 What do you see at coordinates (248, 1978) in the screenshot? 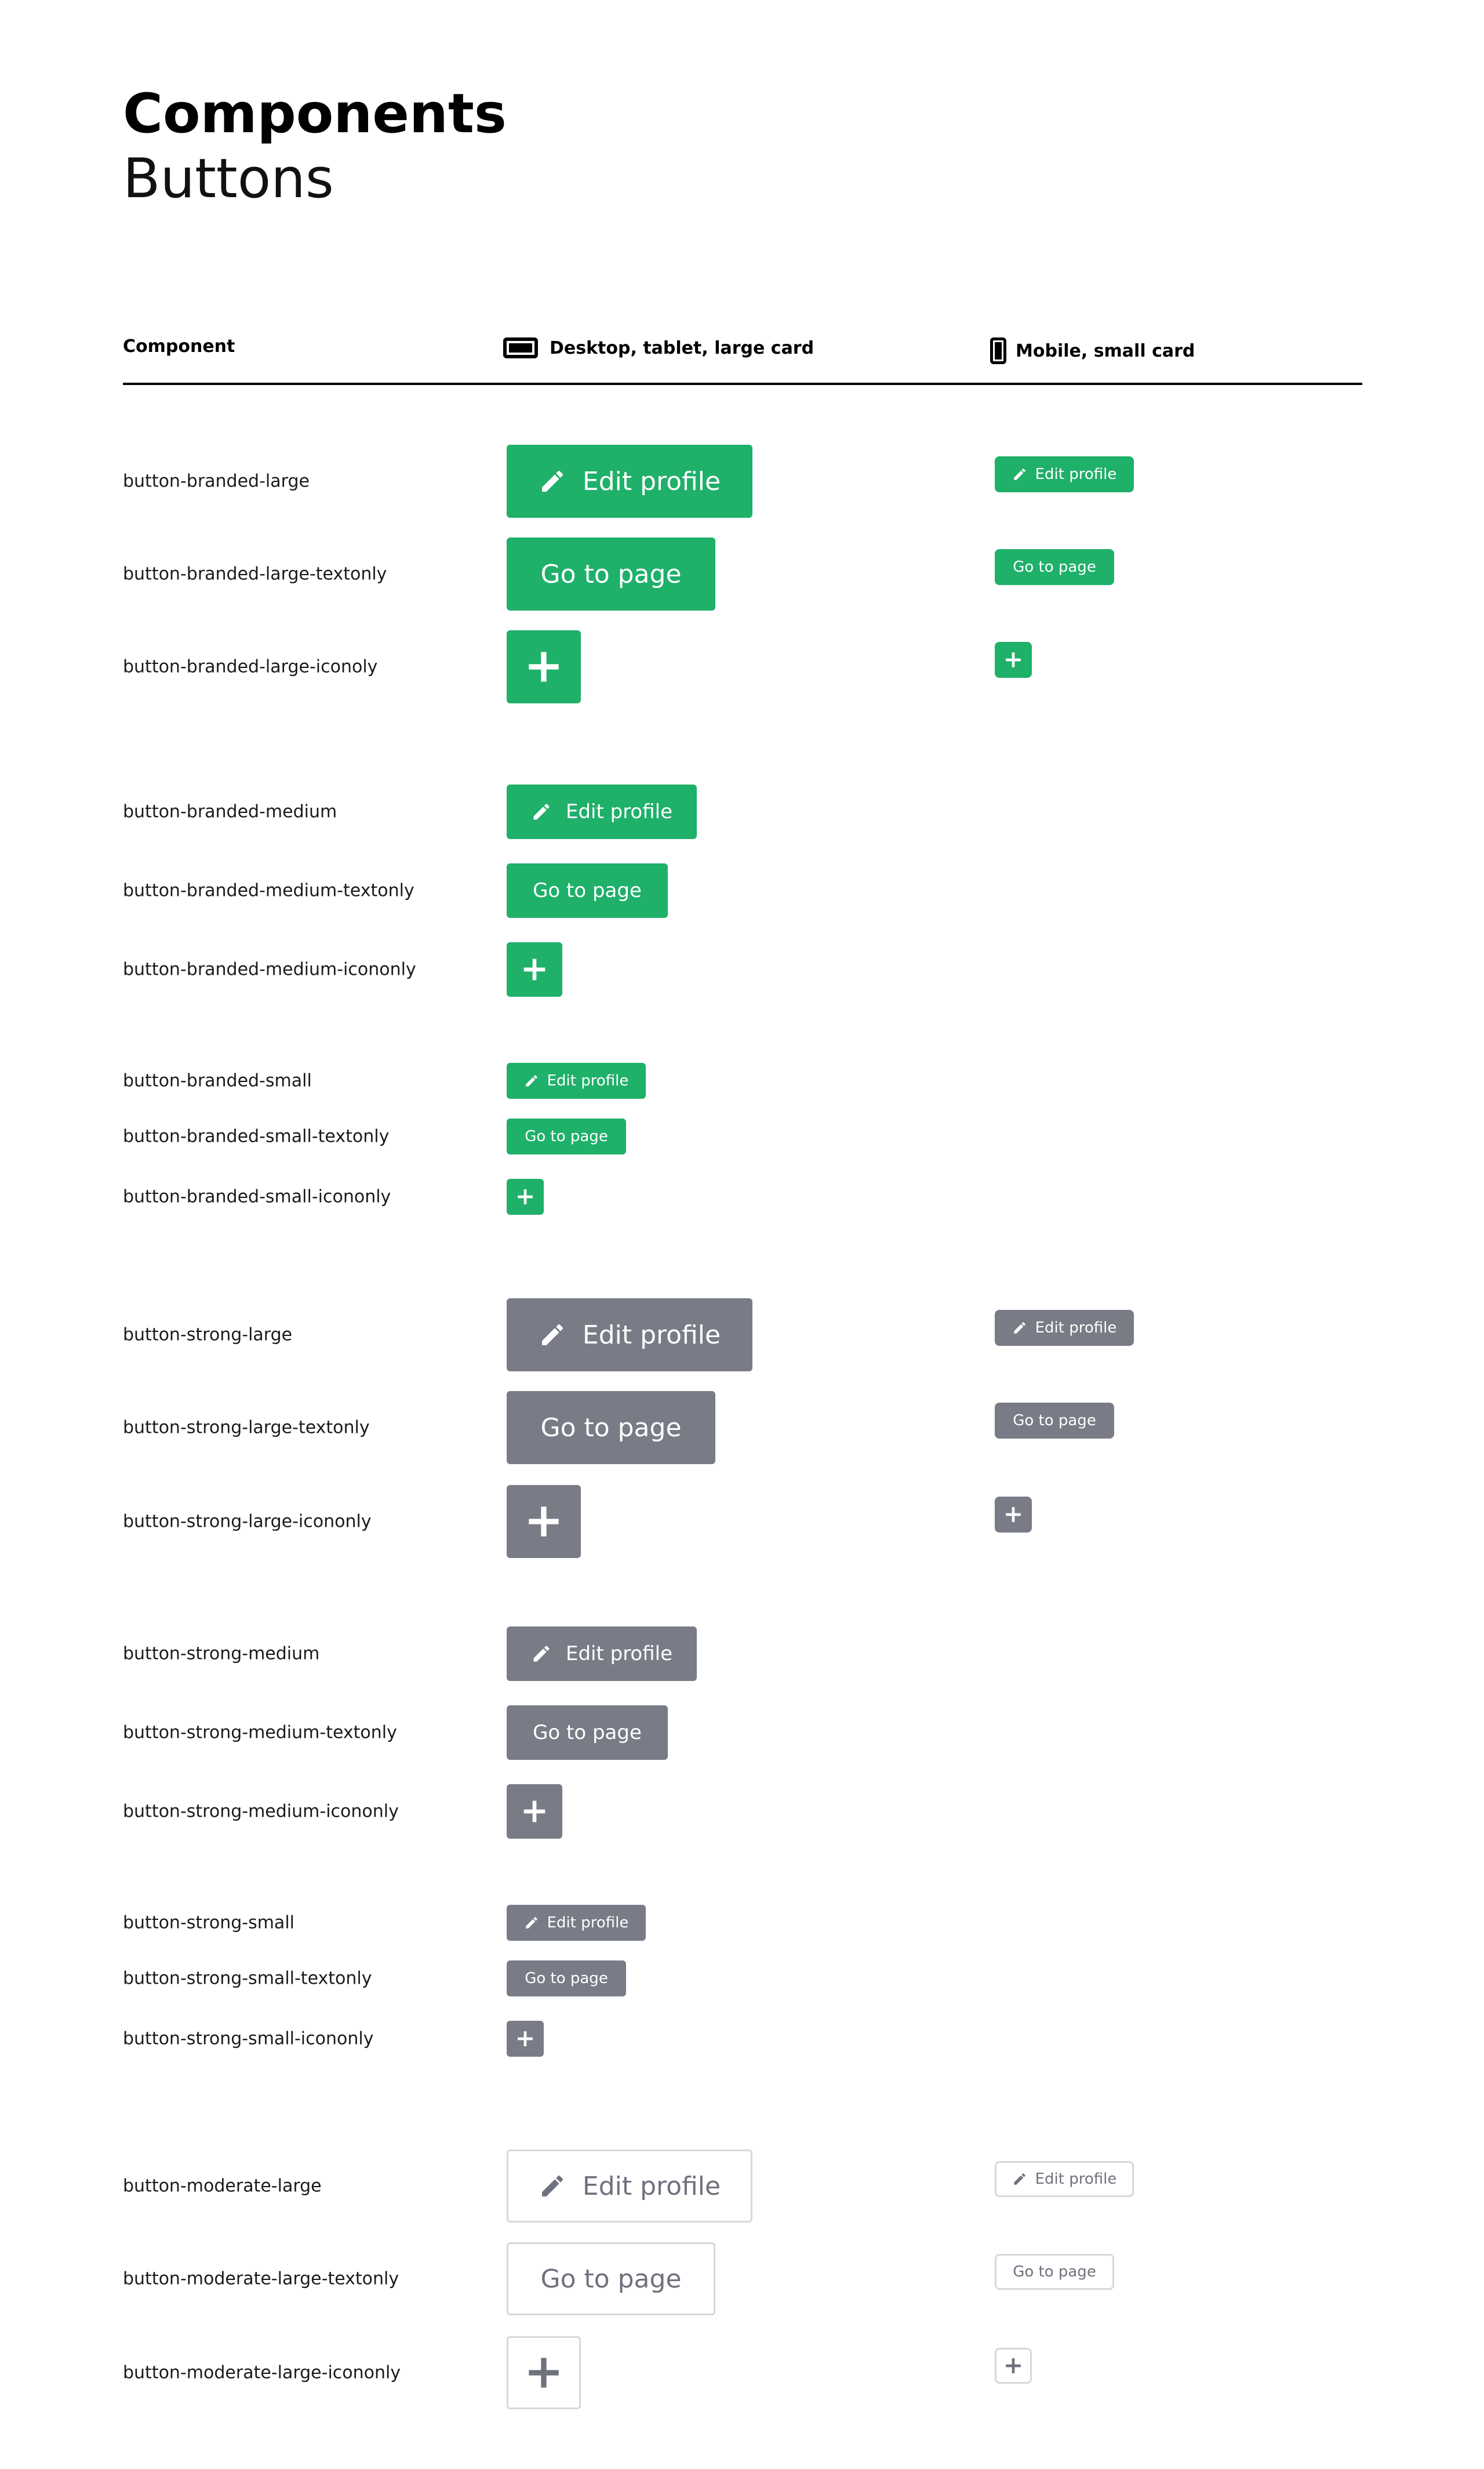
I see `component-name: button-strong-small-textonly` at bounding box center [248, 1978].